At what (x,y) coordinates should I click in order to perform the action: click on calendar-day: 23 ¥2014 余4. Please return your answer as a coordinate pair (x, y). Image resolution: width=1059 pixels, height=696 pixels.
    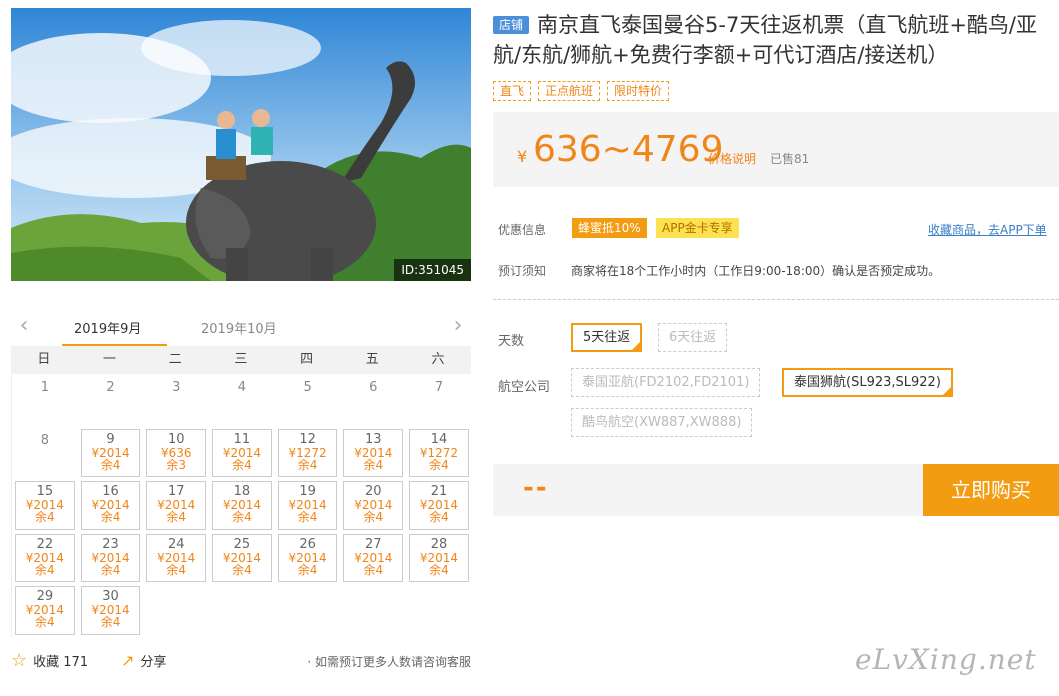
    Looking at the image, I should click on (111, 558).